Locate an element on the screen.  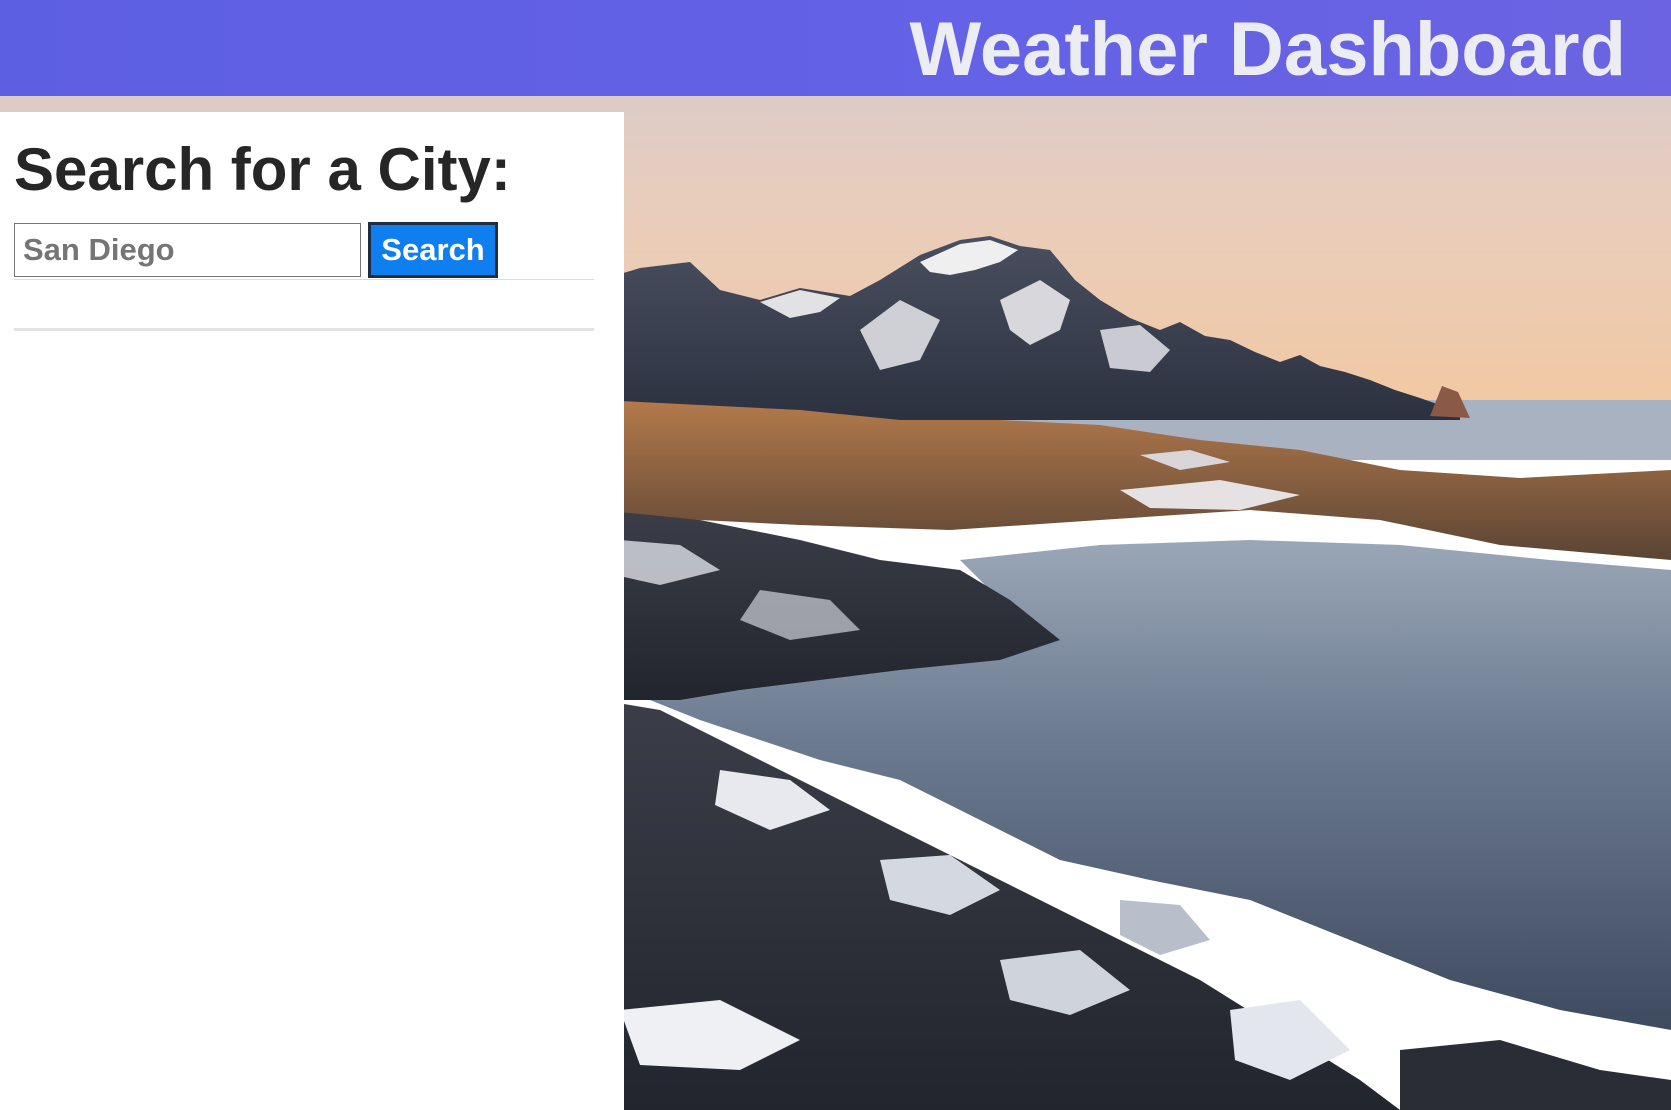
search-button: Search is located at coordinates (433, 250).